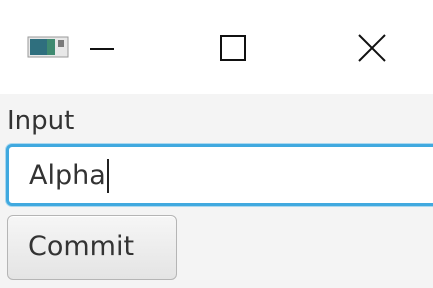  I want to click on minimize-button, so click(102, 48).